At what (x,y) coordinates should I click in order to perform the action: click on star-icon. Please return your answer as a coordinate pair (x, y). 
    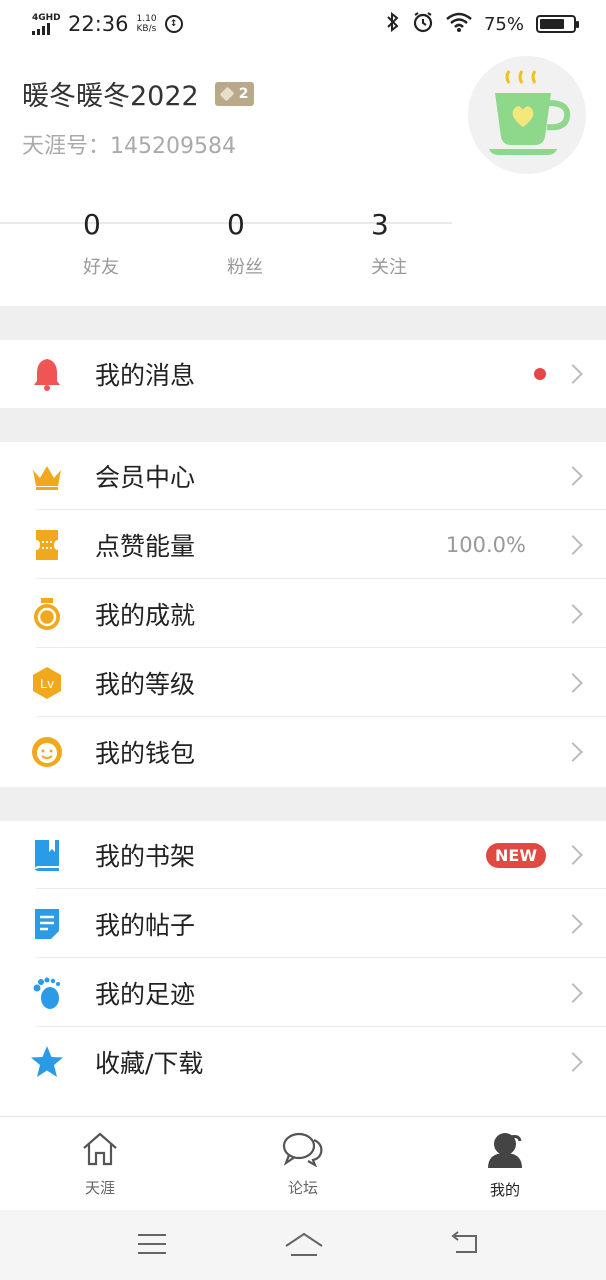
    Looking at the image, I should click on (47, 1062).